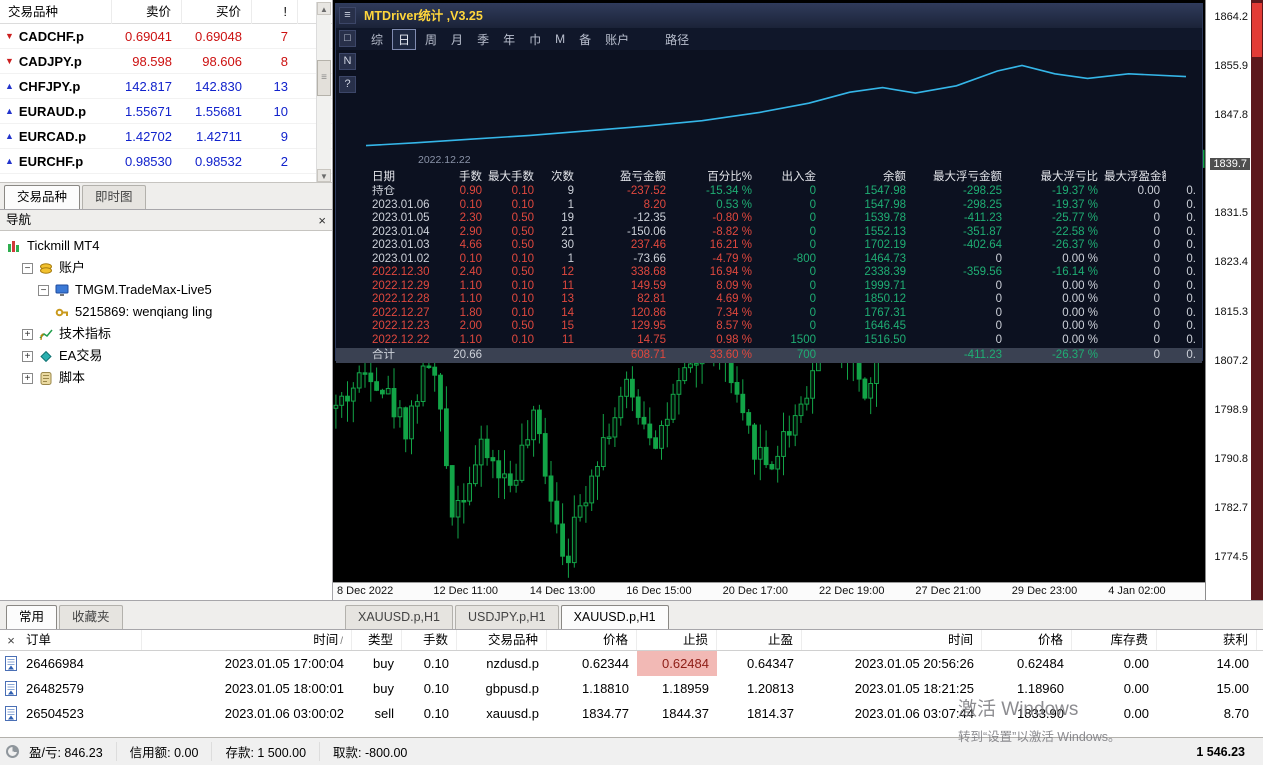 This screenshot has width=1263, height=765. Describe the element at coordinates (32, 617) in the screenshot. I see `navigator-tab-0: 常用` at that location.